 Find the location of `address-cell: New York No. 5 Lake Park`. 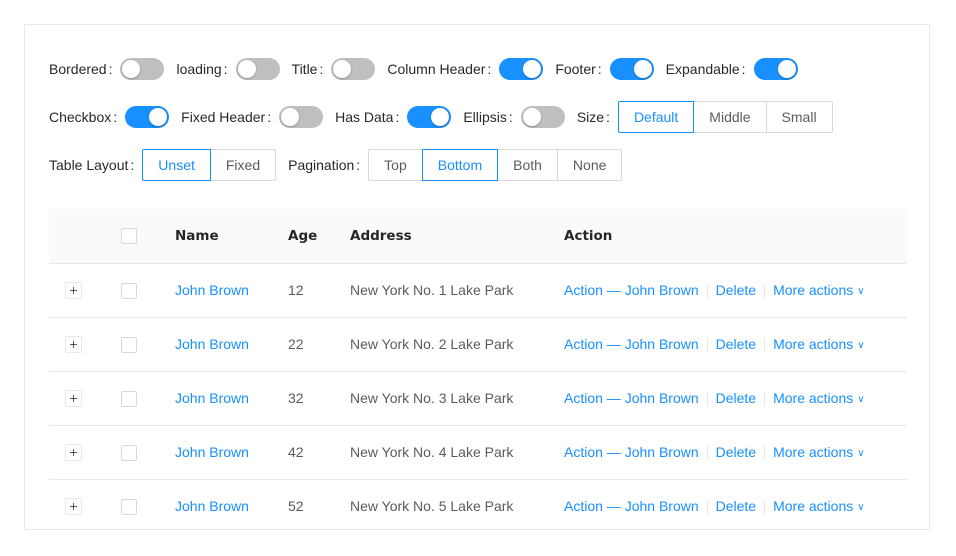

address-cell: New York No. 5 Lake Park is located at coordinates (457, 504).